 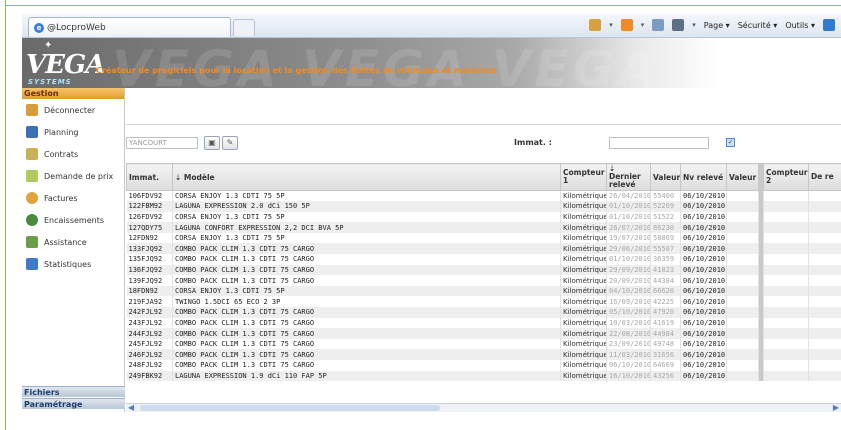 I want to click on column-header-compteur1: Compteur 1, so click(x=583, y=177).